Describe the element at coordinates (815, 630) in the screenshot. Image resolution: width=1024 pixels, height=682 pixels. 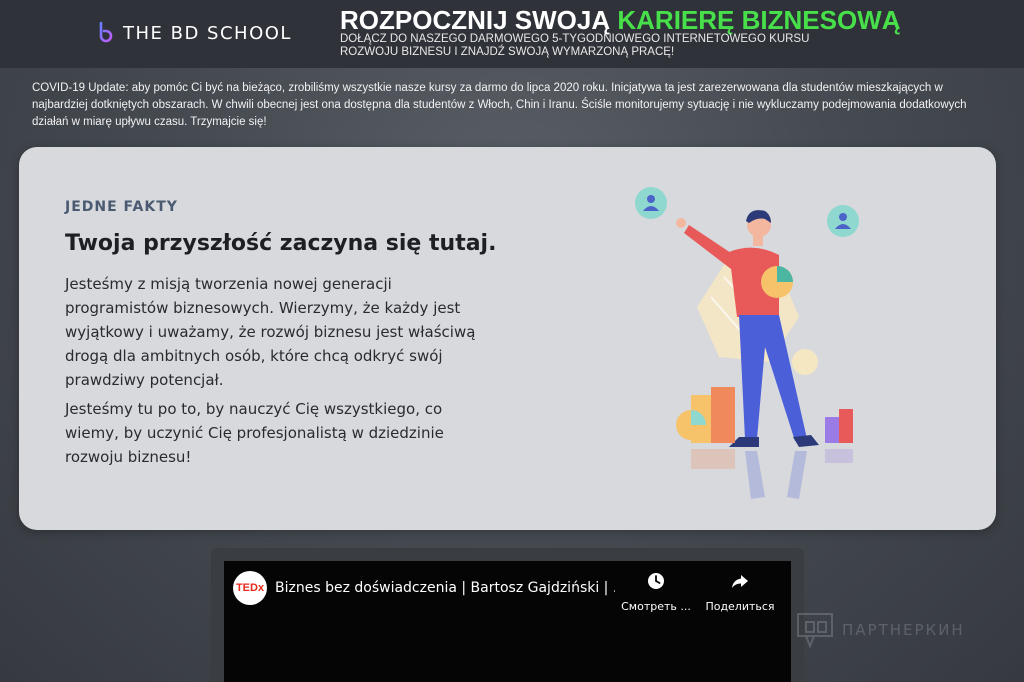
I see `watermark-logo-icon` at that location.